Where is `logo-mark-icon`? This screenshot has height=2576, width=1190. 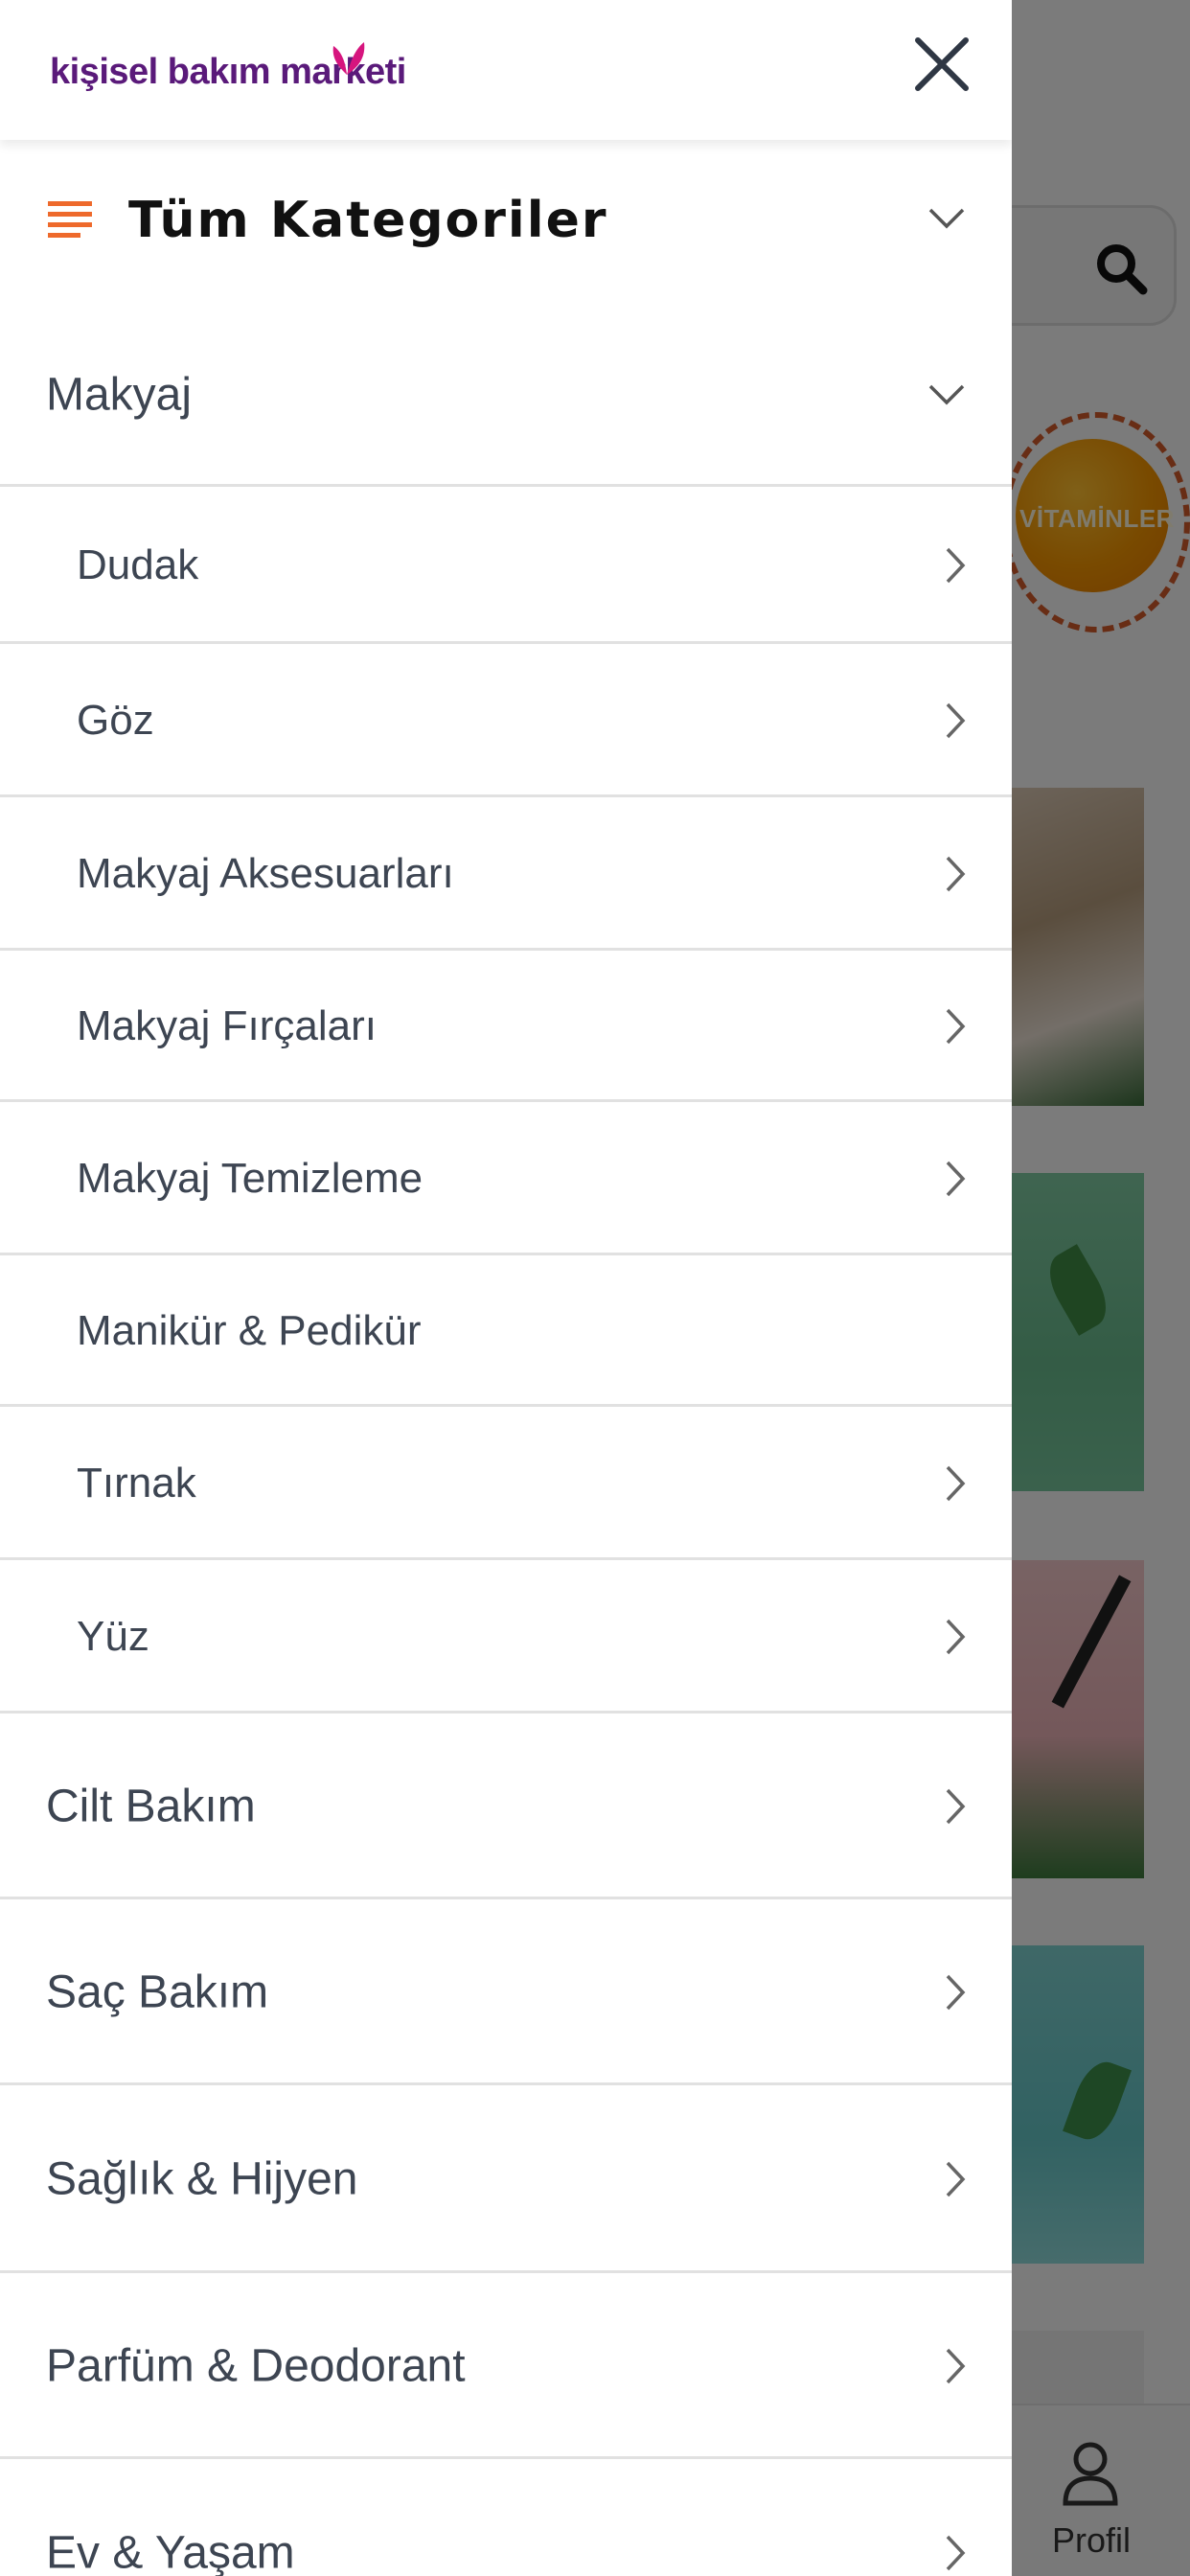 logo-mark-icon is located at coordinates (349, 58).